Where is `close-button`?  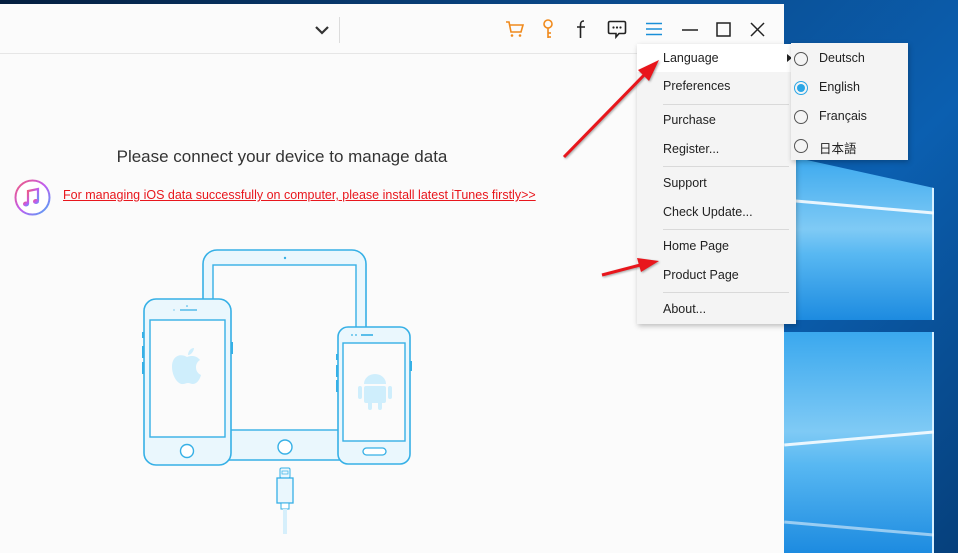 close-button is located at coordinates (757, 29).